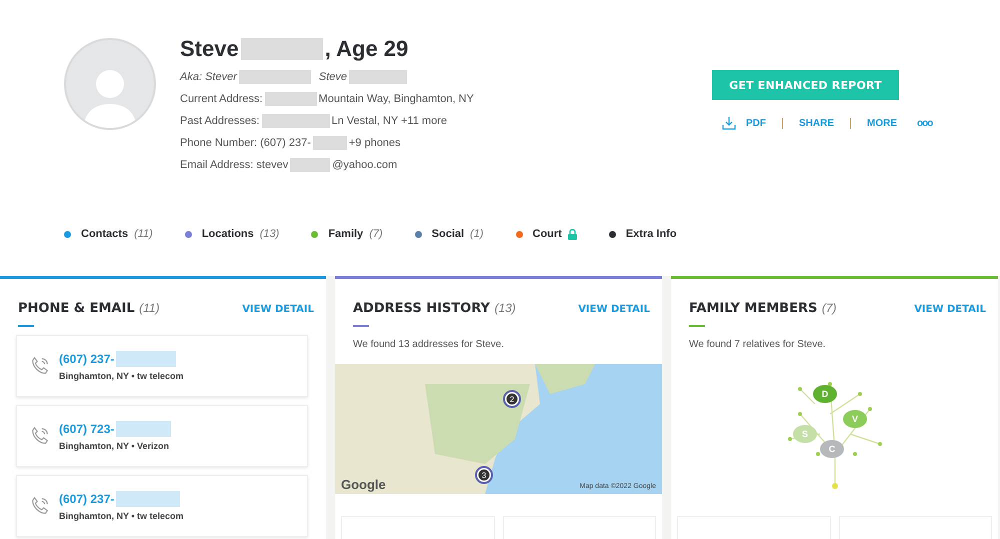 Image resolution: width=1000 pixels, height=539 pixels. I want to click on detail-value: Ln Vestal, NY +11 more, so click(389, 121).